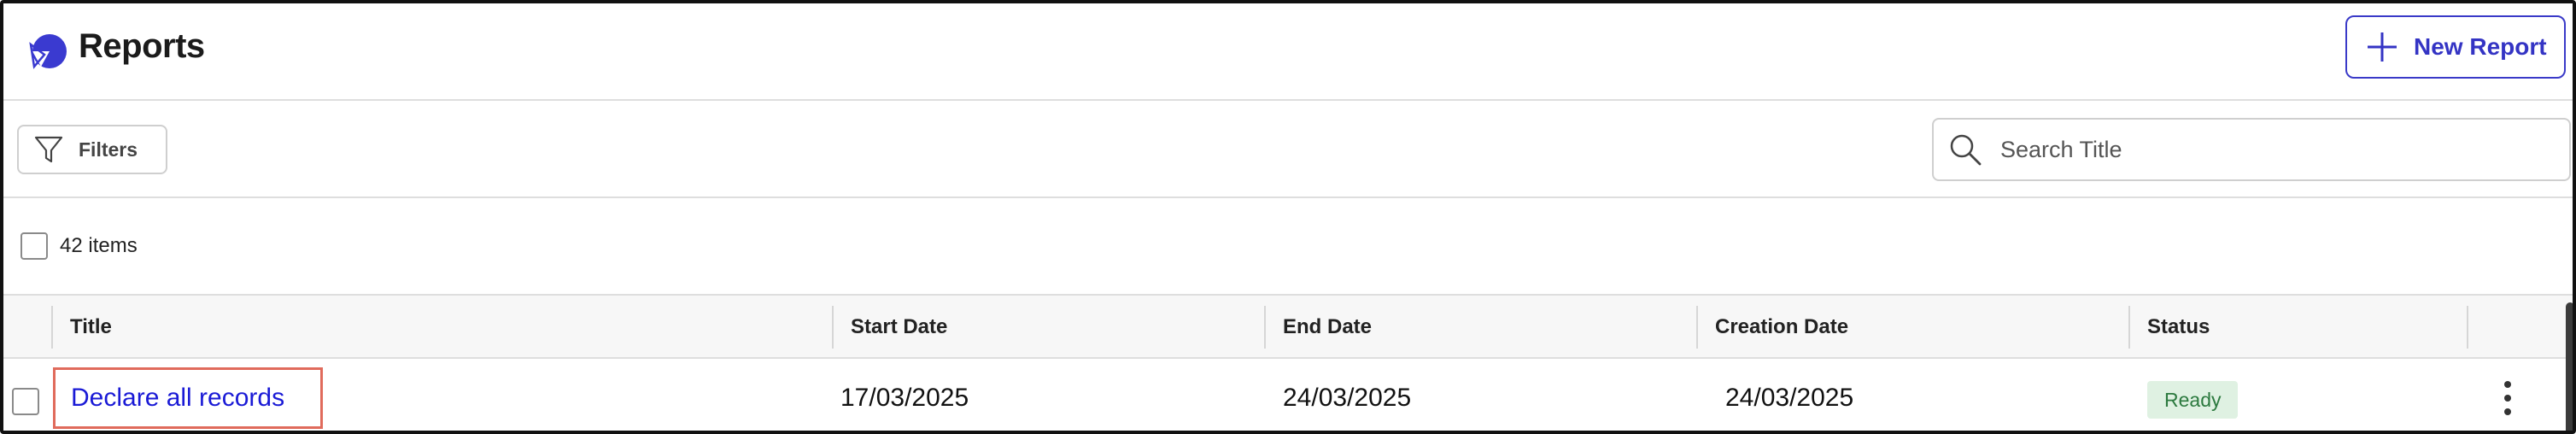 This screenshot has height=434, width=2576. What do you see at coordinates (2273, 149) in the screenshot?
I see `search-input` at bounding box center [2273, 149].